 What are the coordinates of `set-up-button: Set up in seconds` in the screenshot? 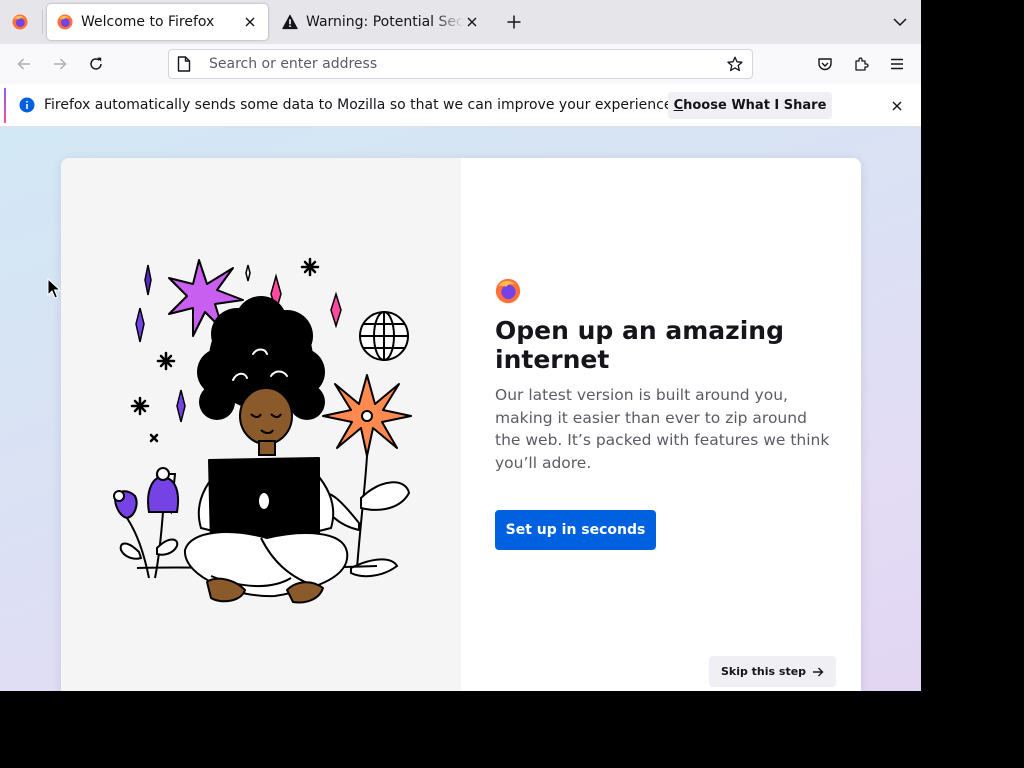 It's located at (575, 530).